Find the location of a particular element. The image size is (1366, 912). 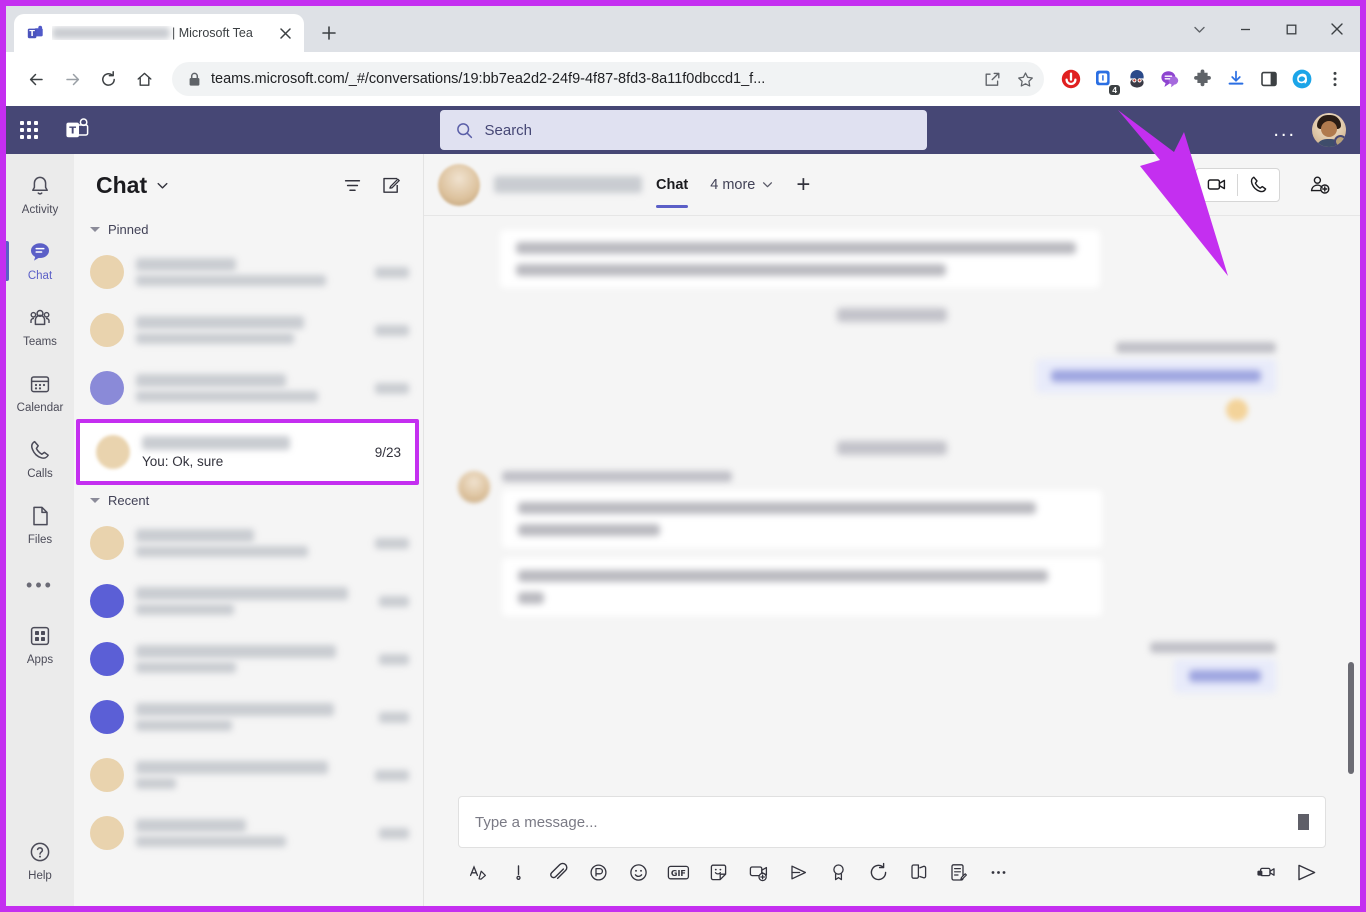

sidebar-item-teams: Teams is located at coordinates (40, 327).